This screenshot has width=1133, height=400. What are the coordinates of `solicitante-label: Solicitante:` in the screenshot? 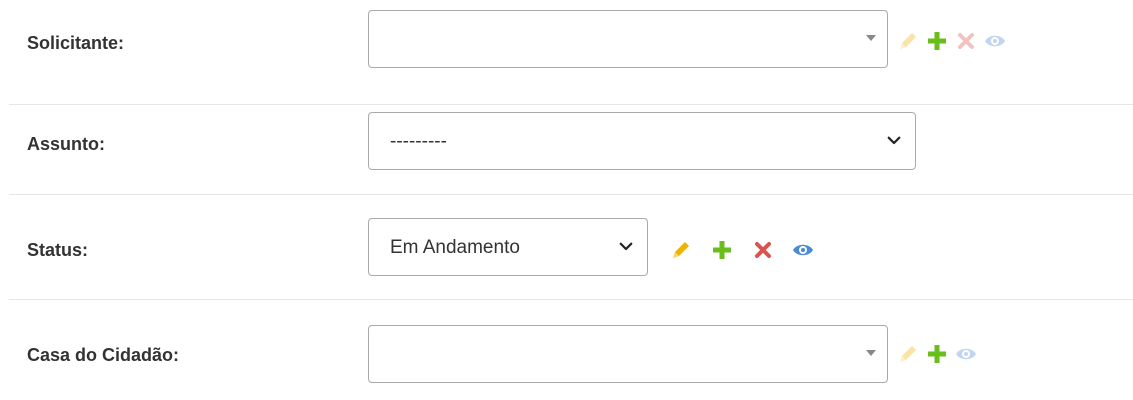 It's located at (76, 43).